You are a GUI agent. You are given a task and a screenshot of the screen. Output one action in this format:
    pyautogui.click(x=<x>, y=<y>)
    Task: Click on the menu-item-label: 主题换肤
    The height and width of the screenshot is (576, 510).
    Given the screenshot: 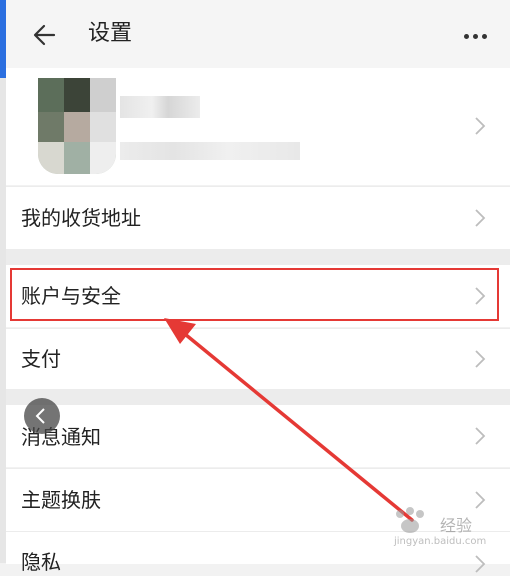 What is the action you would take?
    pyautogui.click(x=61, y=500)
    